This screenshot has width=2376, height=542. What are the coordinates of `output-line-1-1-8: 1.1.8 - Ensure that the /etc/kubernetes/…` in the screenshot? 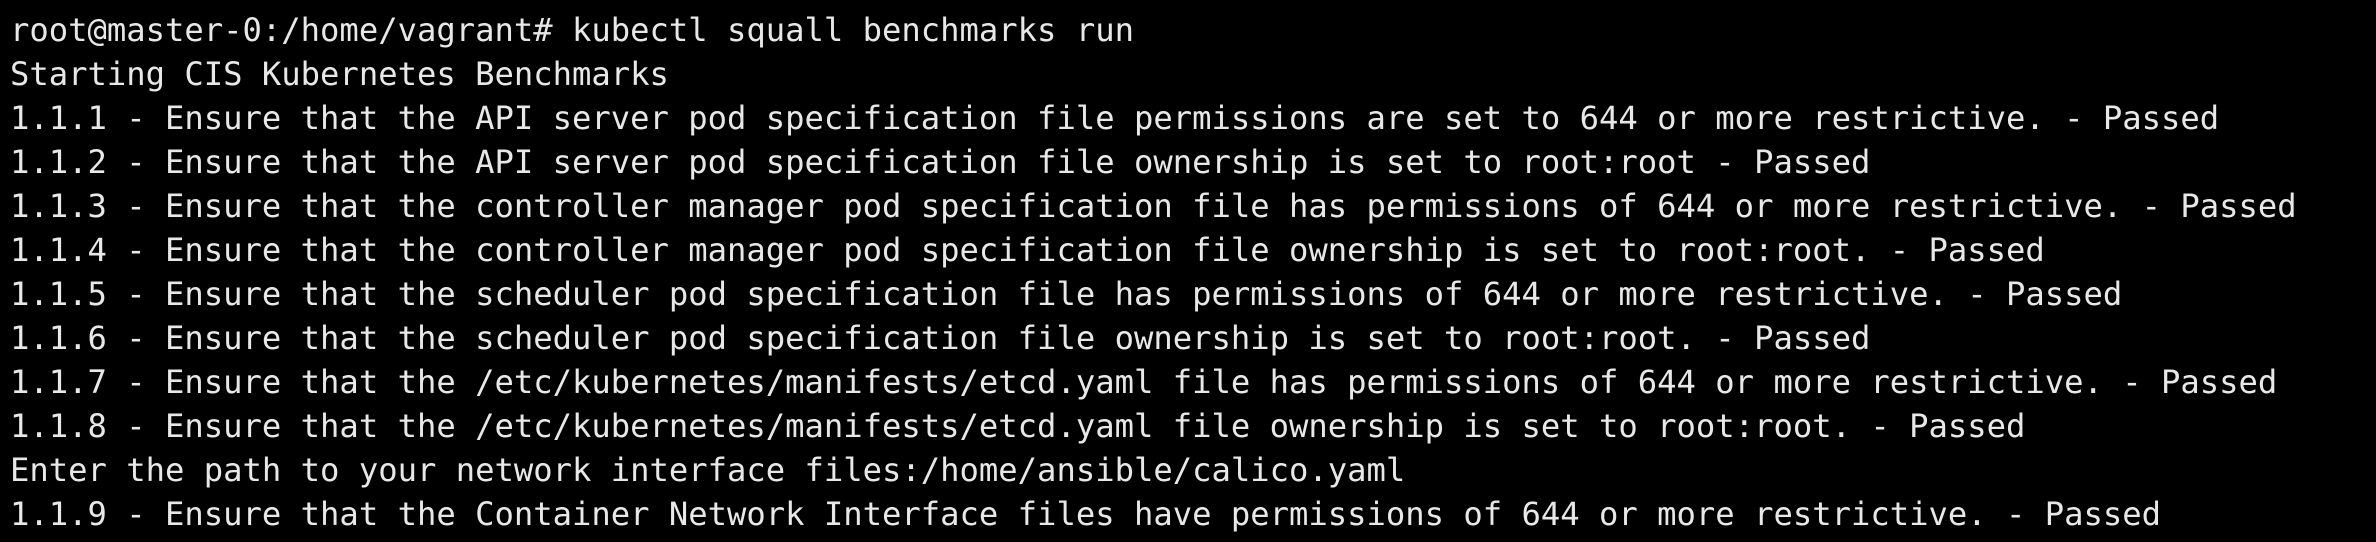 It's located at (1018, 426).